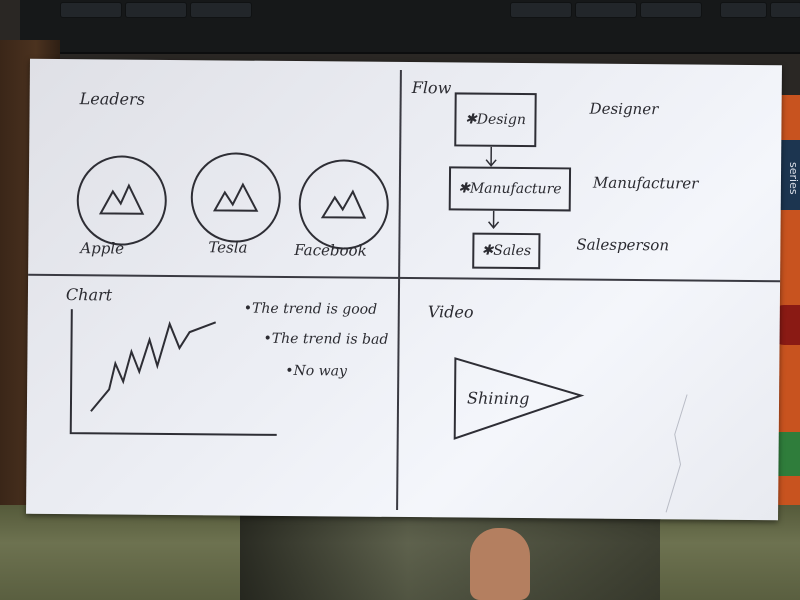 This screenshot has height=600, width=800. What do you see at coordinates (330, 250) in the screenshot?
I see `facebook-label: Facebook` at bounding box center [330, 250].